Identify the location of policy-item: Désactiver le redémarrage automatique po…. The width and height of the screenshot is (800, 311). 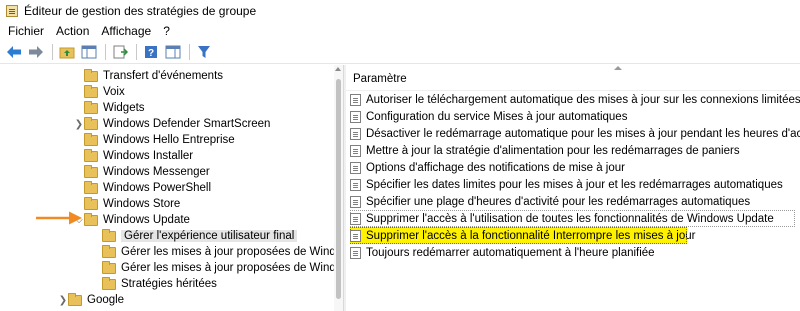
(575, 133).